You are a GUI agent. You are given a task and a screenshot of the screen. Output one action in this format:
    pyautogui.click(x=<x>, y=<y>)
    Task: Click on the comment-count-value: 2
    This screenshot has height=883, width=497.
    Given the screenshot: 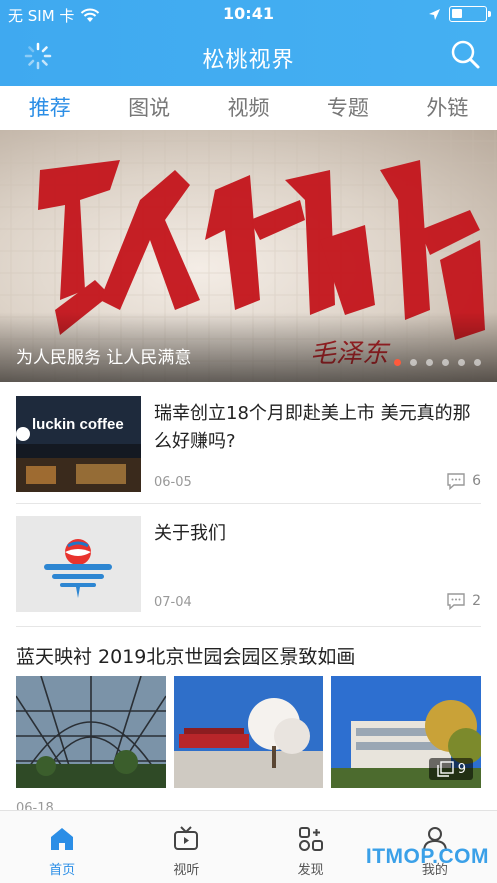 What is the action you would take?
    pyautogui.click(x=476, y=601)
    